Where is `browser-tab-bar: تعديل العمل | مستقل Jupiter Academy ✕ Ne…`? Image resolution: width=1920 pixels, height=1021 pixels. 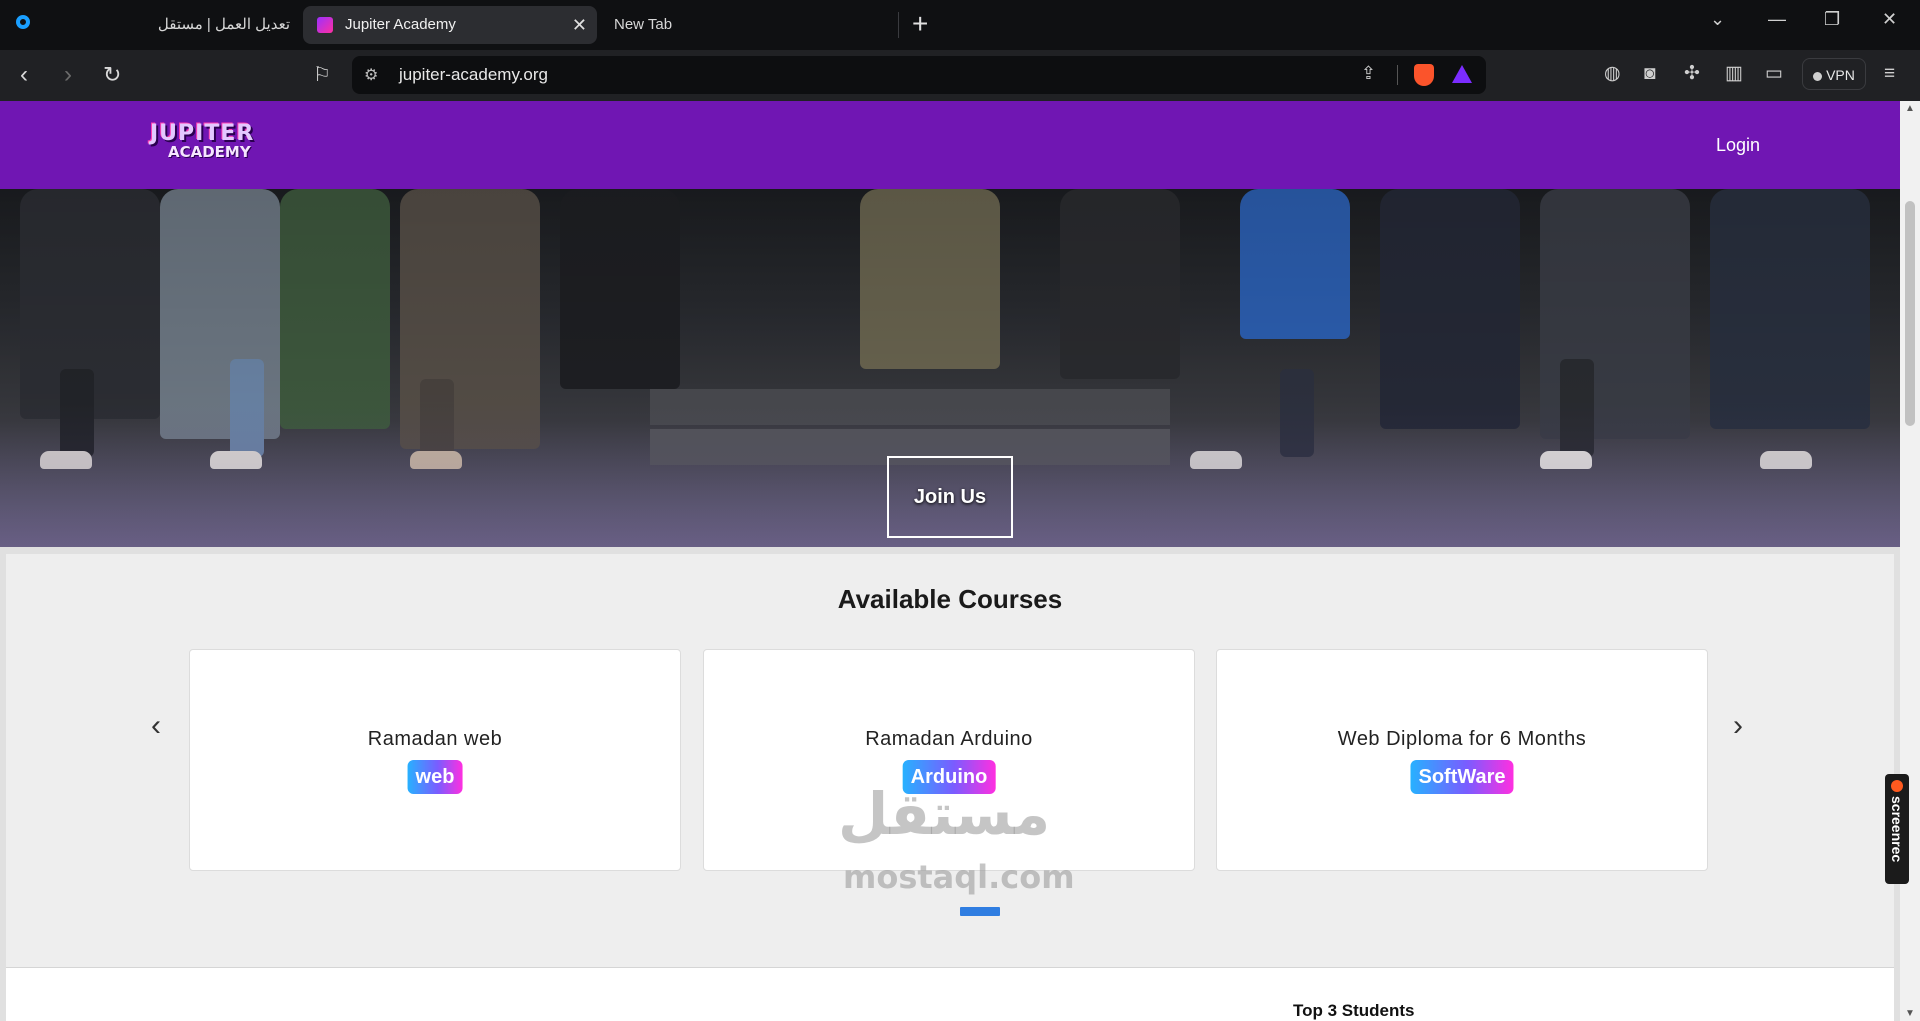 browser-tab-bar: تعديل العمل | مستقل Jupiter Academy ✕ Ne… is located at coordinates (960, 25).